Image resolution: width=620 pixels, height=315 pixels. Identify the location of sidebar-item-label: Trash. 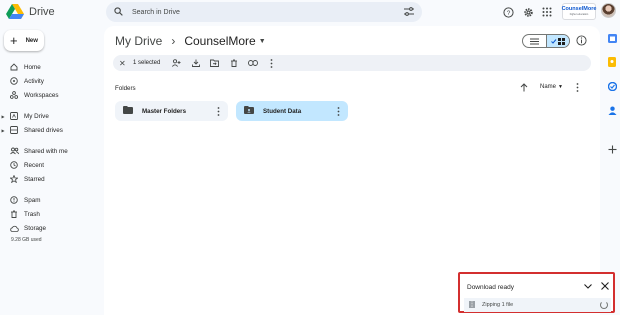
(32, 214).